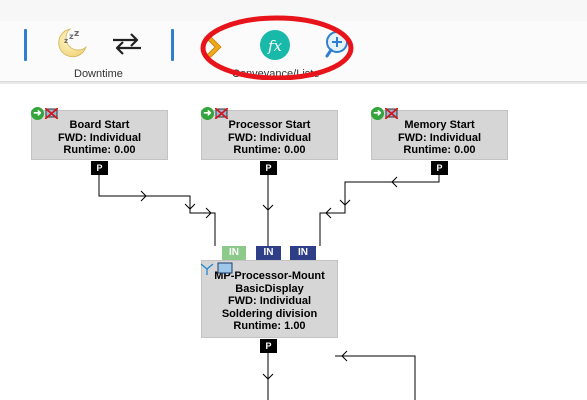 The width and height of the screenshot is (587, 400). What do you see at coordinates (269, 125) in the screenshot?
I see `node-title: Processor Start` at bounding box center [269, 125].